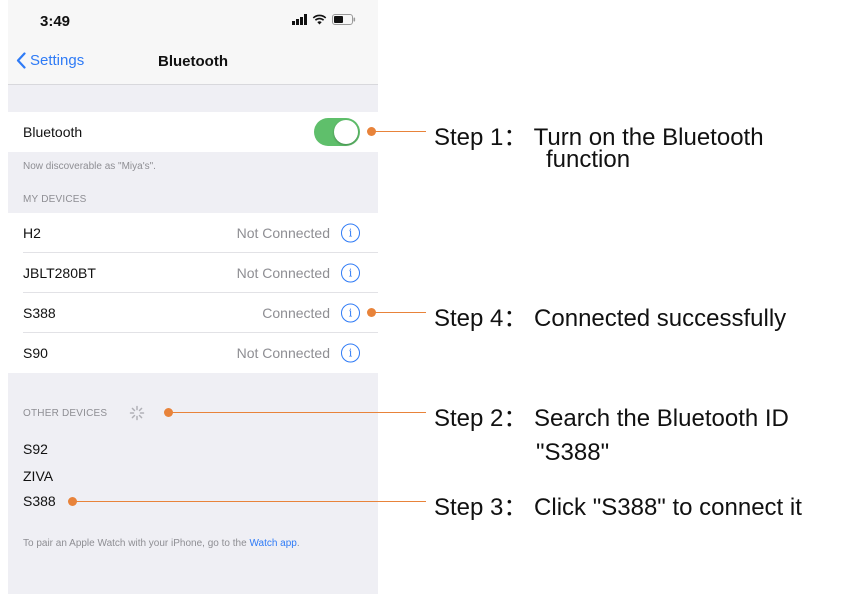 The image size is (848, 594). What do you see at coordinates (319, 19) in the screenshot?
I see `wifi-icon` at bounding box center [319, 19].